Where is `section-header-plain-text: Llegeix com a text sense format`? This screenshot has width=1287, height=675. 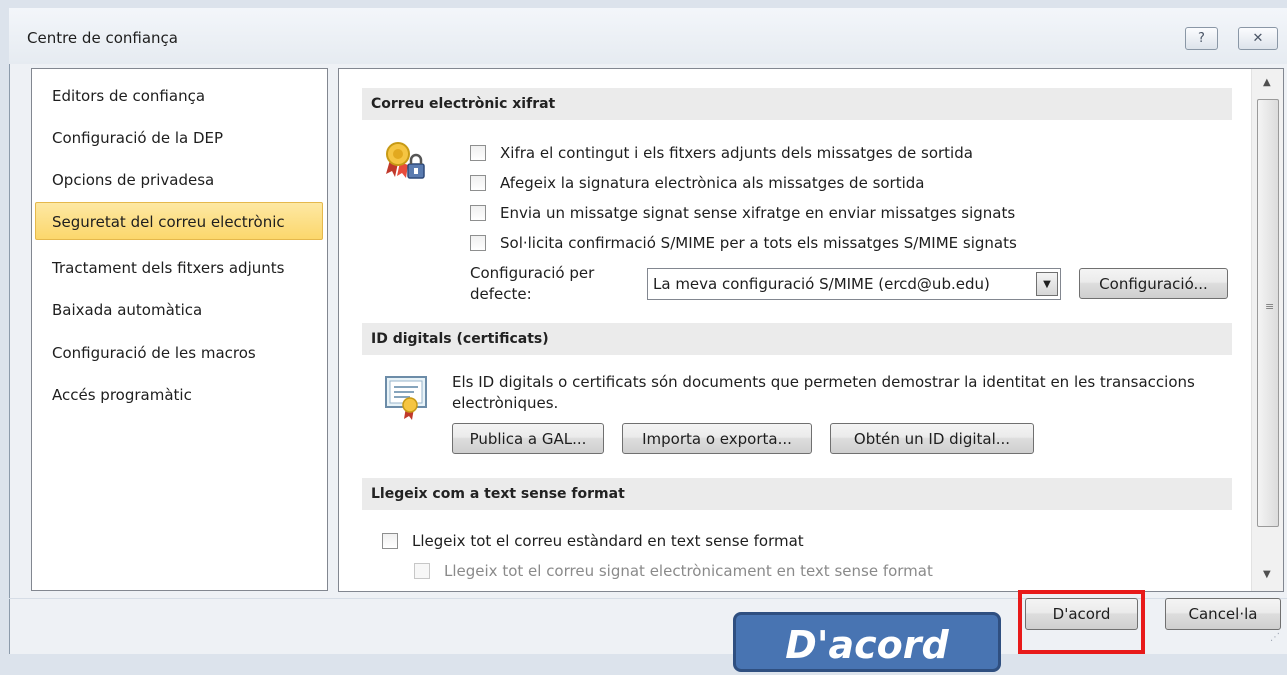 section-header-plain-text: Llegeix com a text sense format is located at coordinates (797, 494).